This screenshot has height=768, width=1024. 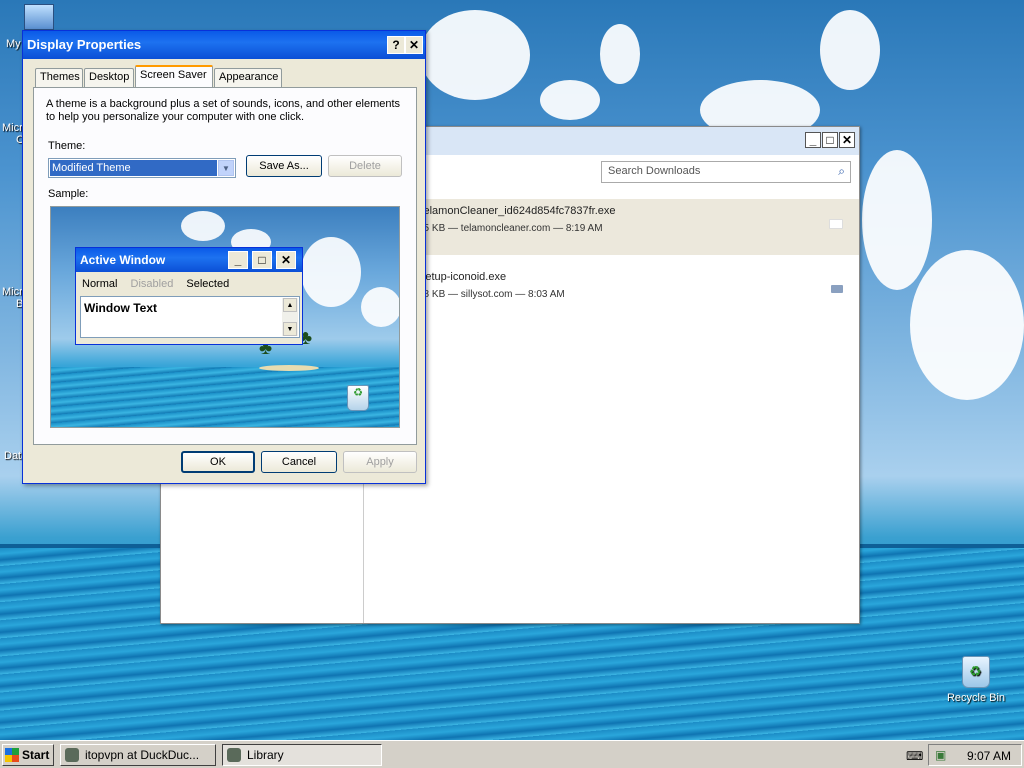 What do you see at coordinates (218, 462) in the screenshot?
I see `ok-button: OK` at bounding box center [218, 462].